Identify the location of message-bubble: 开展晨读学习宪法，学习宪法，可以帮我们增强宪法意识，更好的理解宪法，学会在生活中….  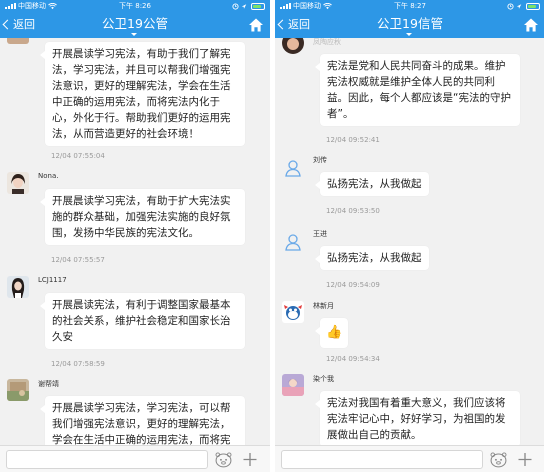
(142, 420).